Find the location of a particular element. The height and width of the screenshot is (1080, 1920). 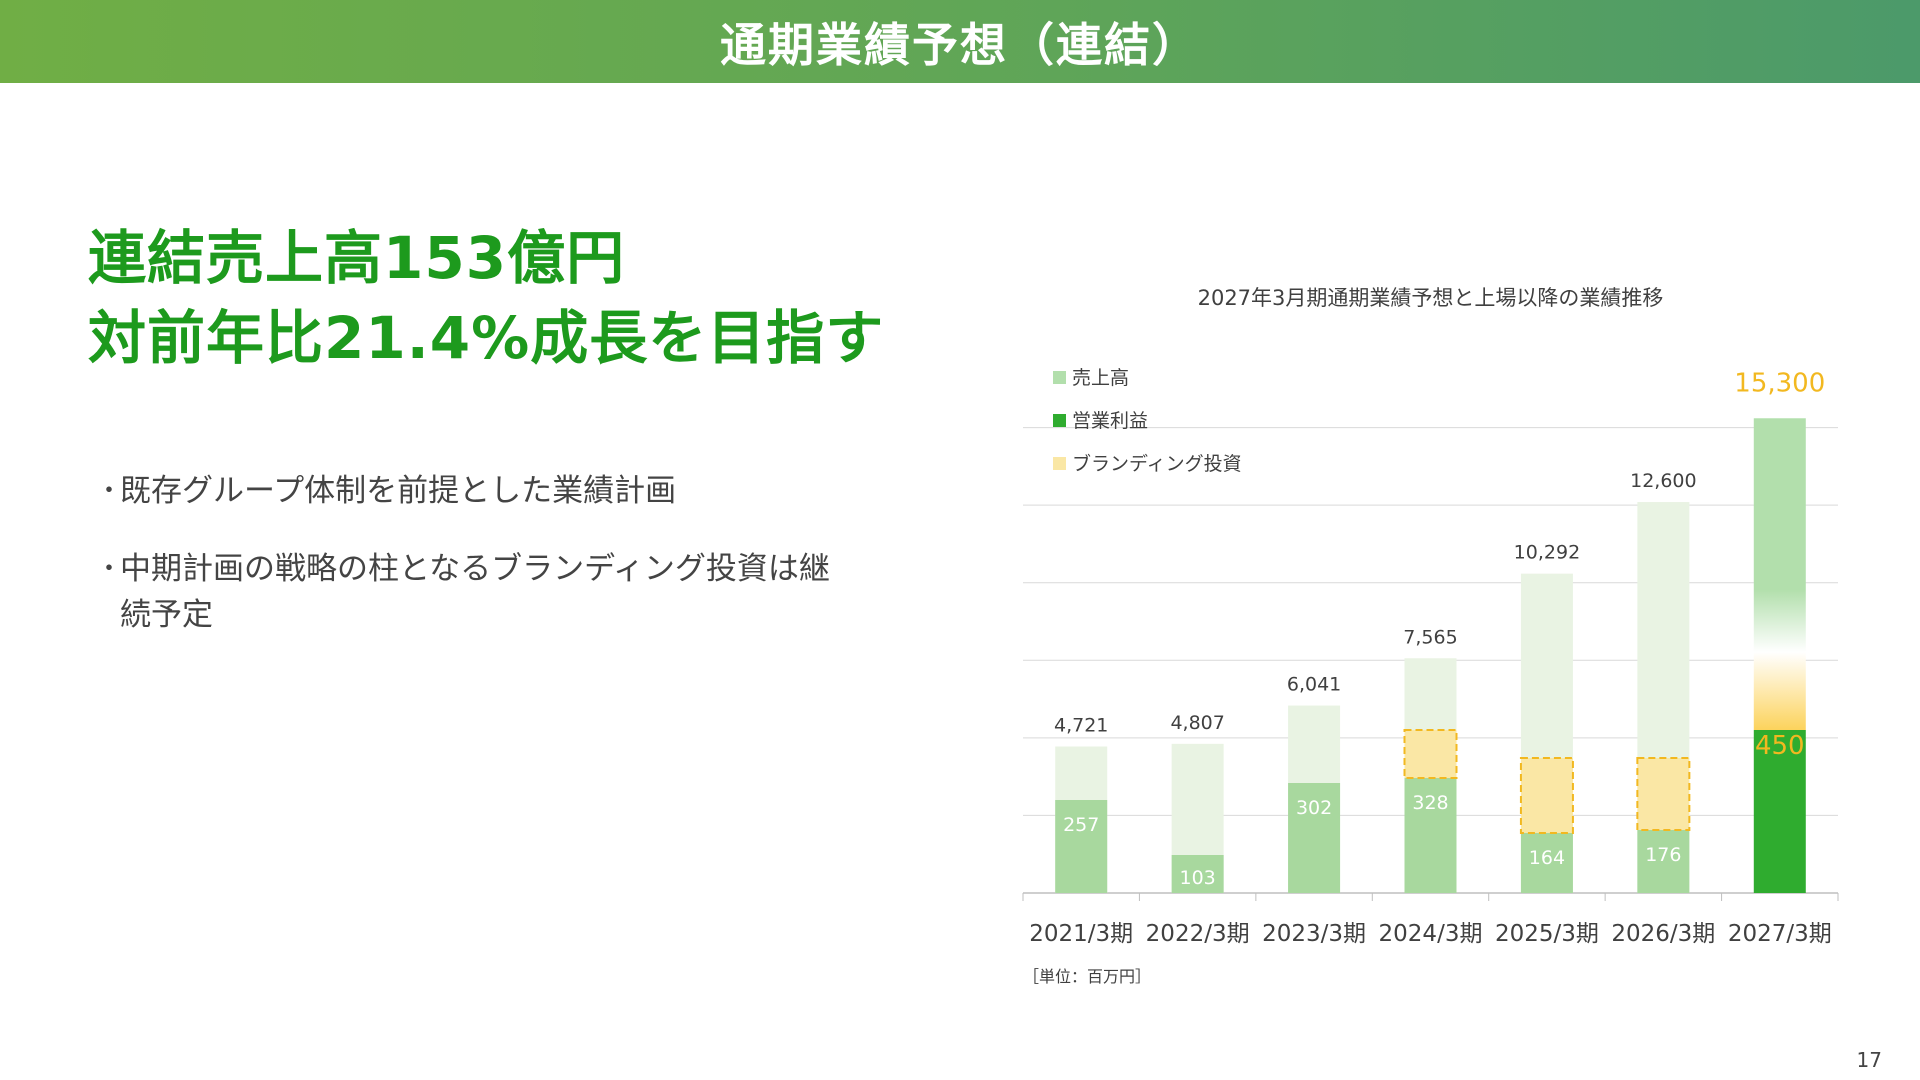

revenue-data-label: 10,292 is located at coordinates (1547, 553).